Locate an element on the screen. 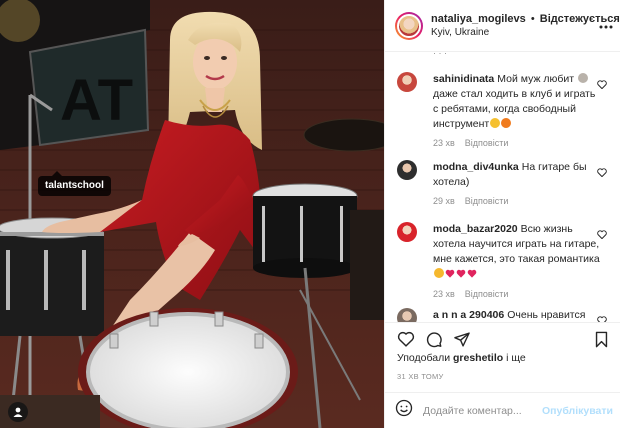 The height and width of the screenshot is (428, 620). bookmark-icon is located at coordinates (601, 341).